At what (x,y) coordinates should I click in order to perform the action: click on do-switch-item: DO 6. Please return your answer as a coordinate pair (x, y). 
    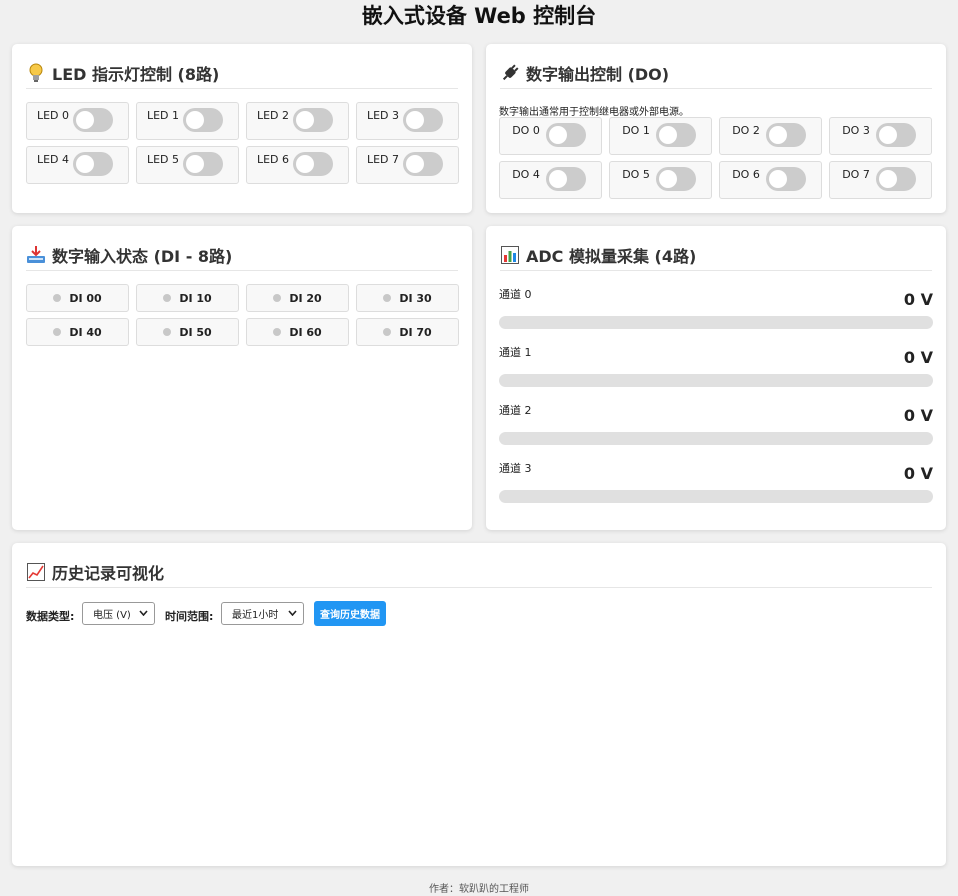
    Looking at the image, I should click on (770, 180).